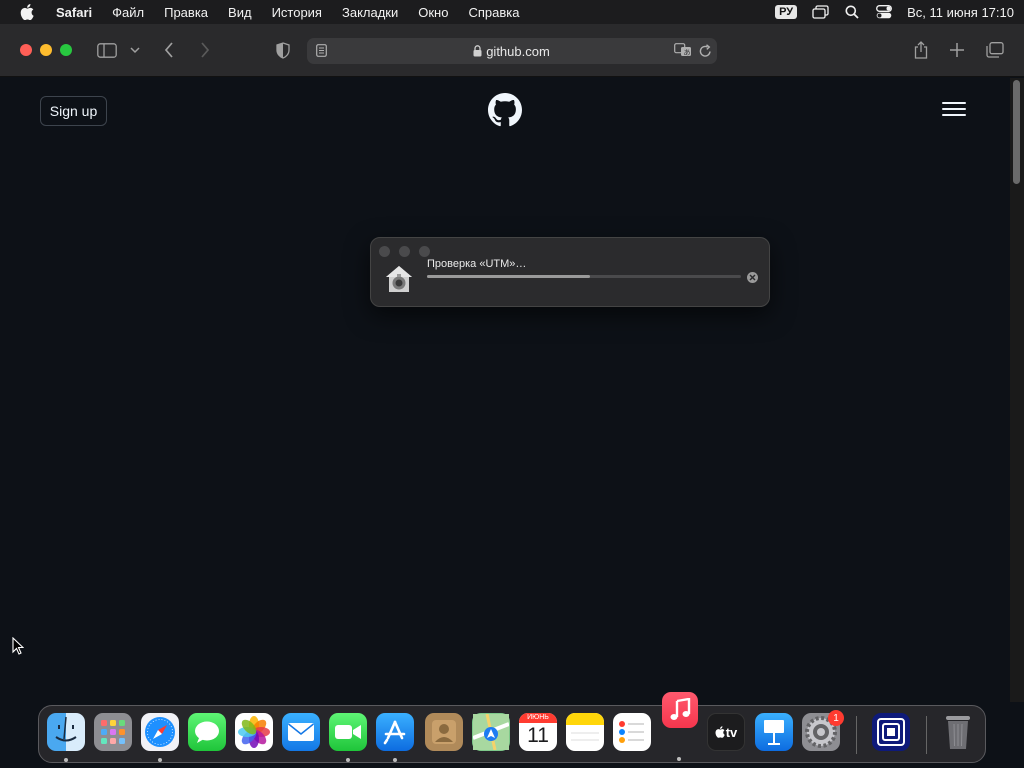 The height and width of the screenshot is (768, 1024). Describe the element at coordinates (683, 51) in the screenshot. I see `translate-icon: あ` at that location.